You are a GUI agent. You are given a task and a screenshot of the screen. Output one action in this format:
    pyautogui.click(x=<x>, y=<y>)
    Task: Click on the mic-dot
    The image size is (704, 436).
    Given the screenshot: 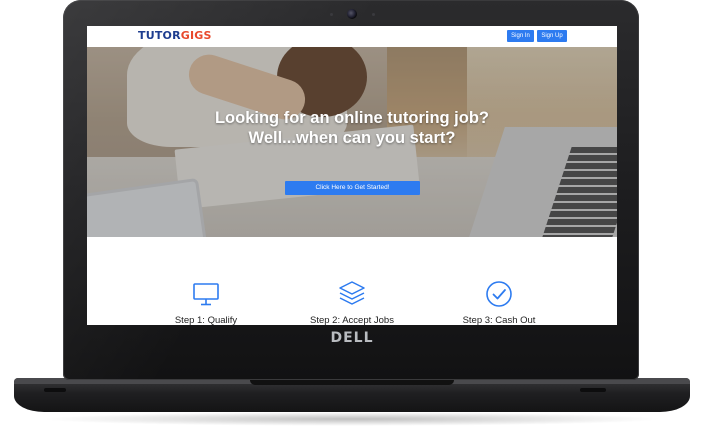 What is the action you would take?
    pyautogui.click(x=331, y=14)
    